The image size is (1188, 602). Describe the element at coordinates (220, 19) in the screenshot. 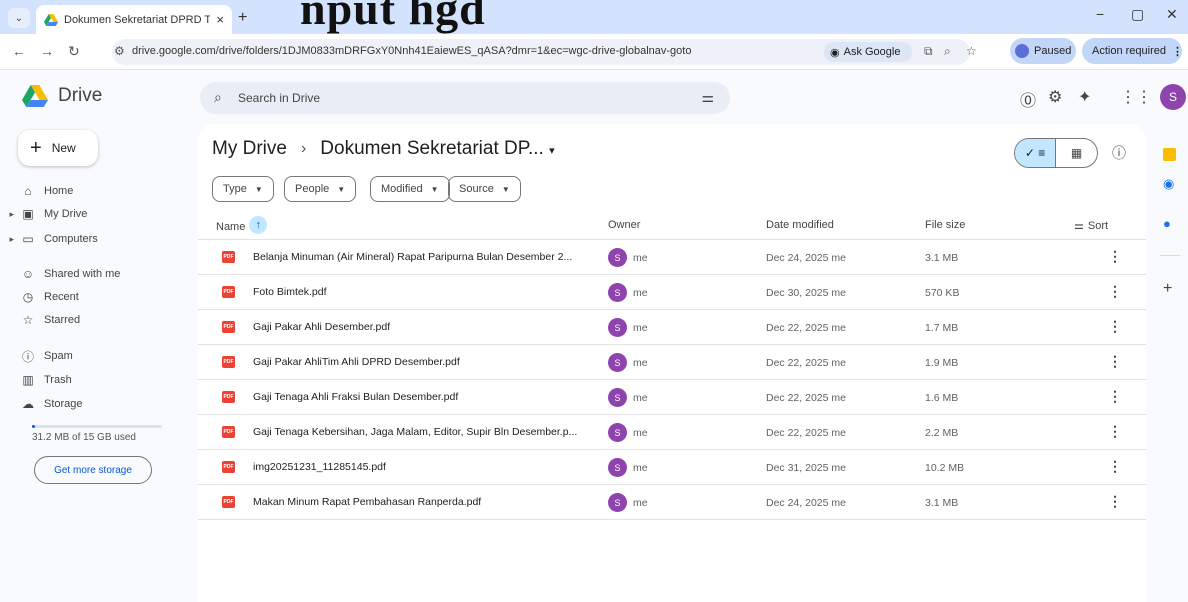

I see `tab-close-icon: ×` at that location.